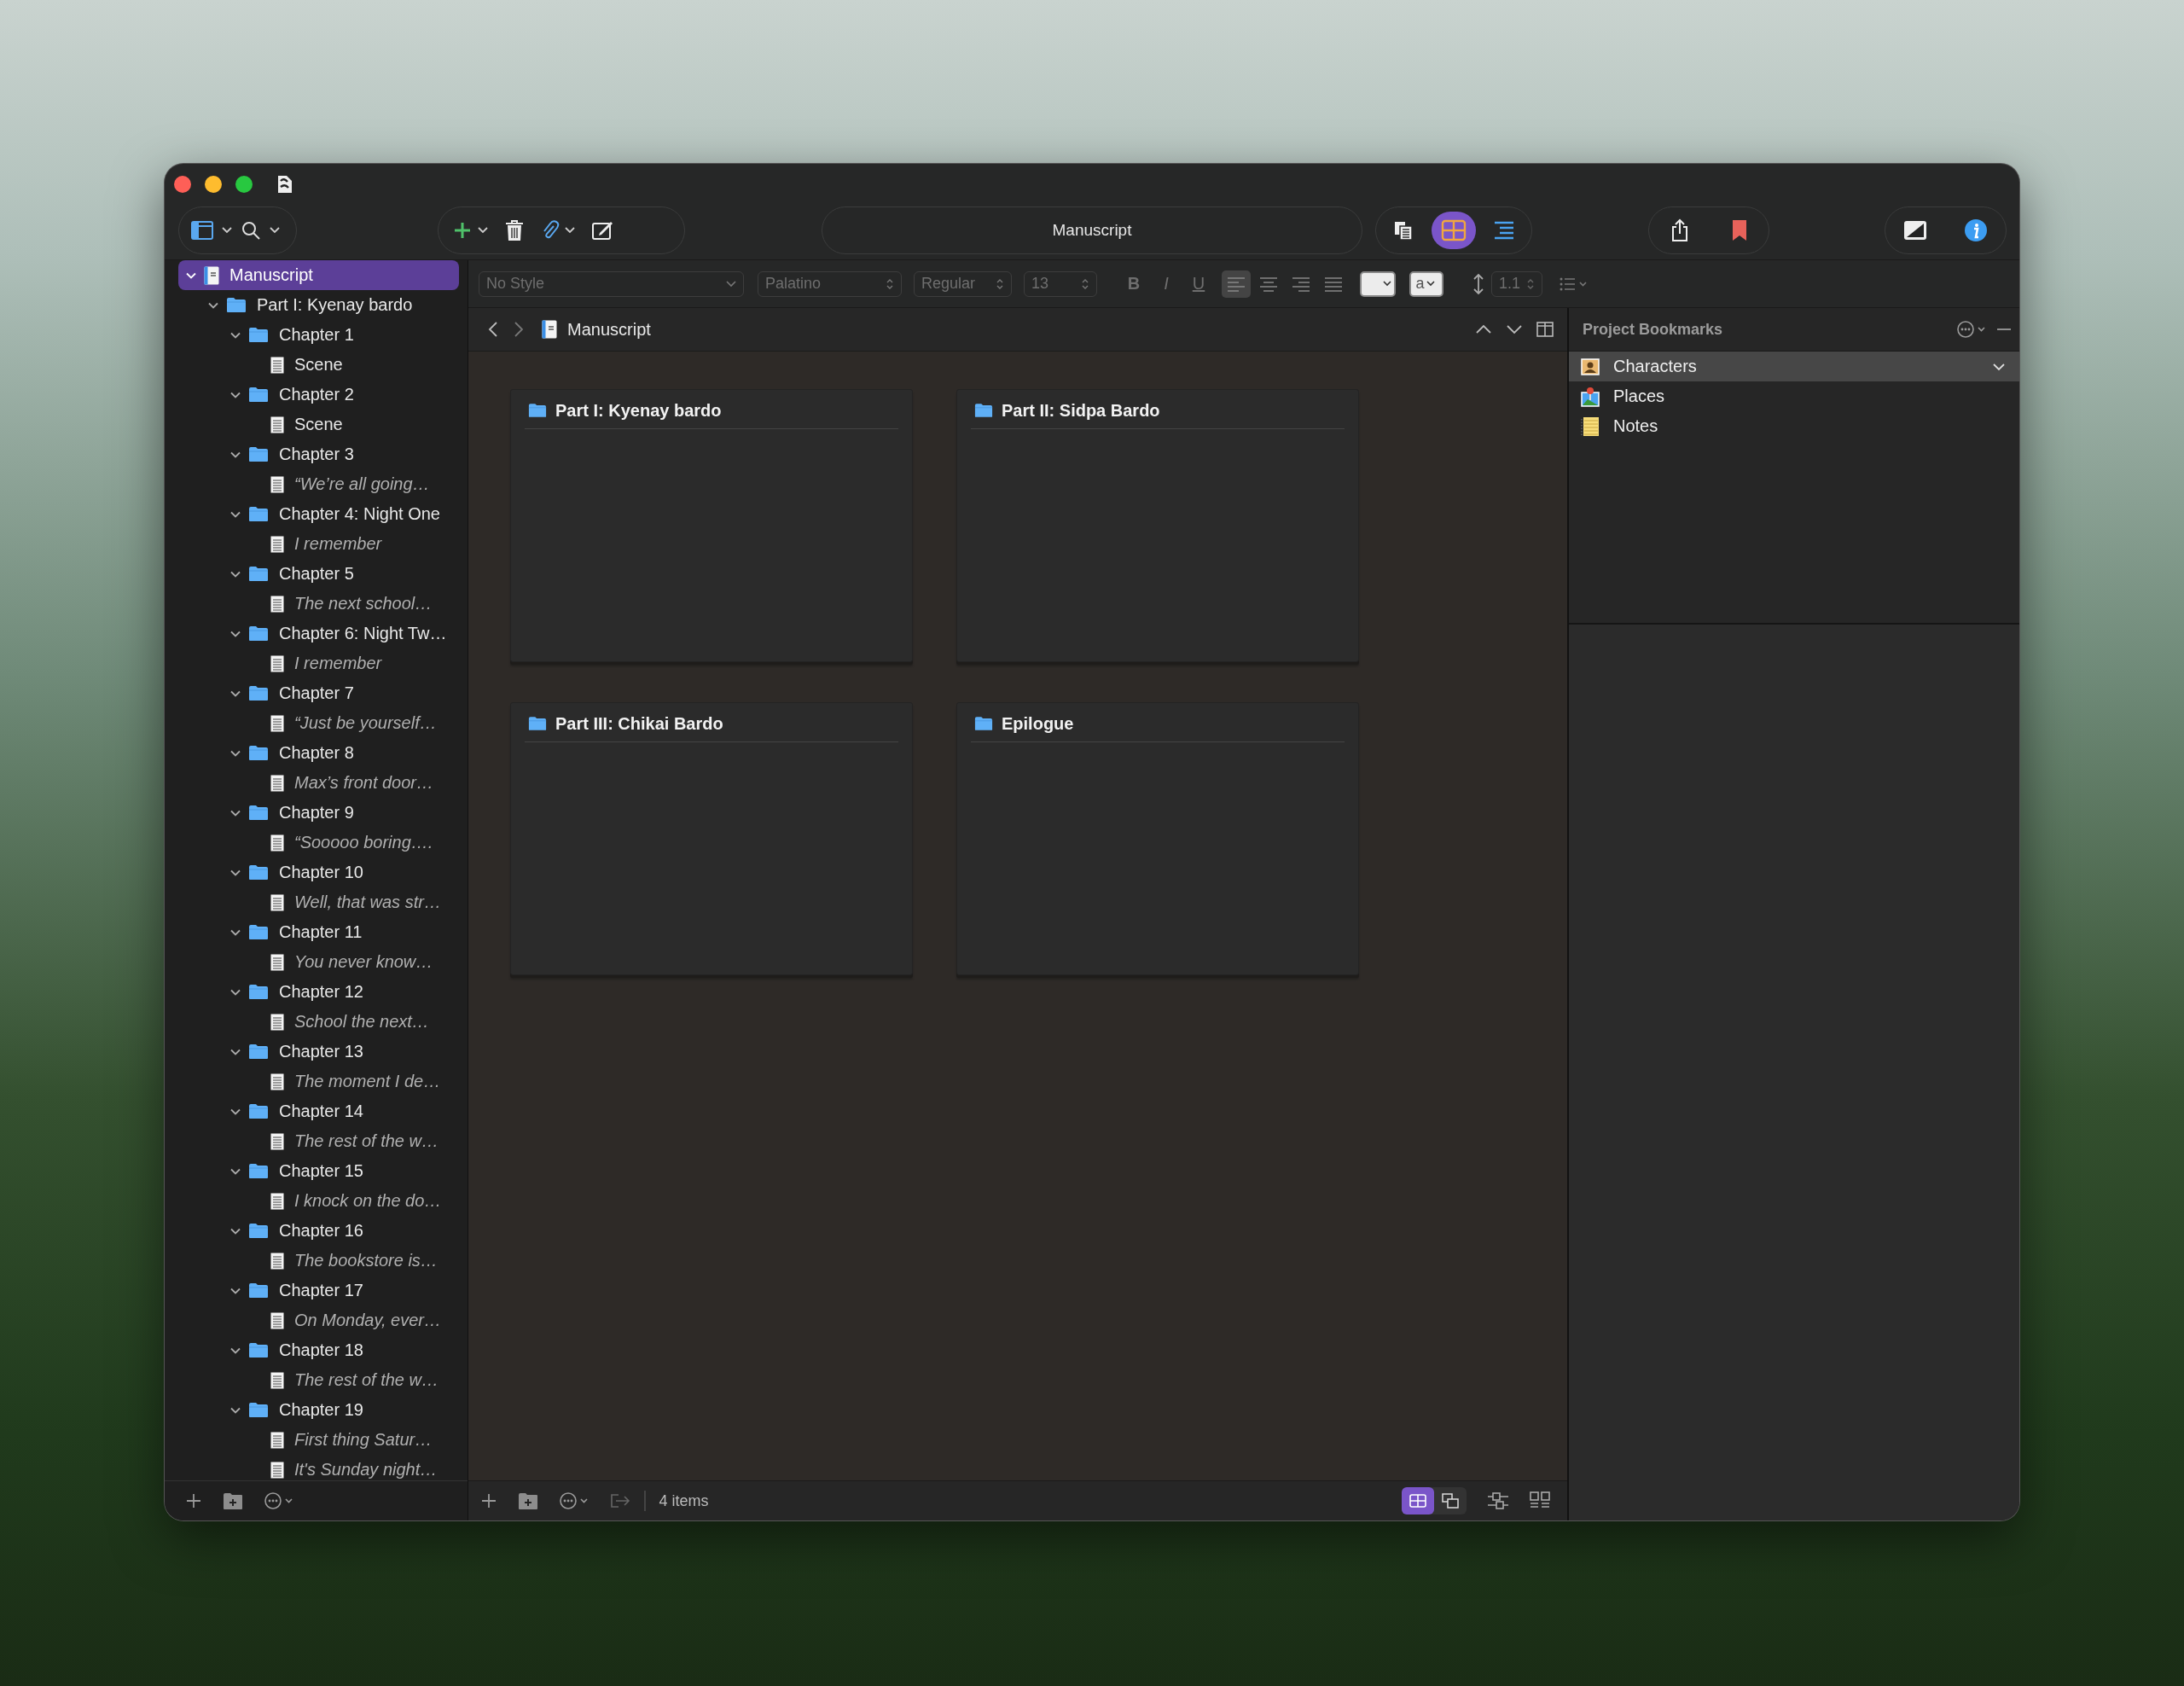 Image resolution: width=2184 pixels, height=1686 pixels. What do you see at coordinates (1916, 231) in the screenshot?
I see `contrast-icon` at bounding box center [1916, 231].